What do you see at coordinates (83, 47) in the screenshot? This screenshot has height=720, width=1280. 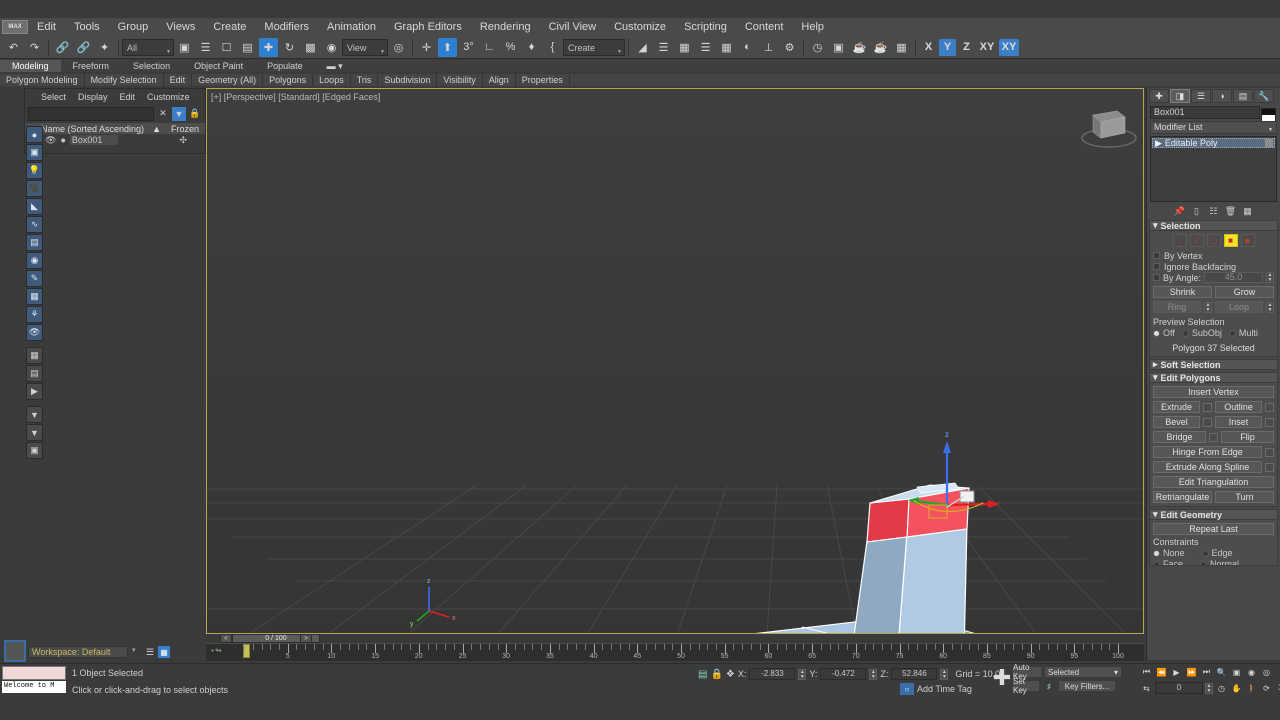 I see `unlink-selection-icon: 🔗` at bounding box center [83, 47].